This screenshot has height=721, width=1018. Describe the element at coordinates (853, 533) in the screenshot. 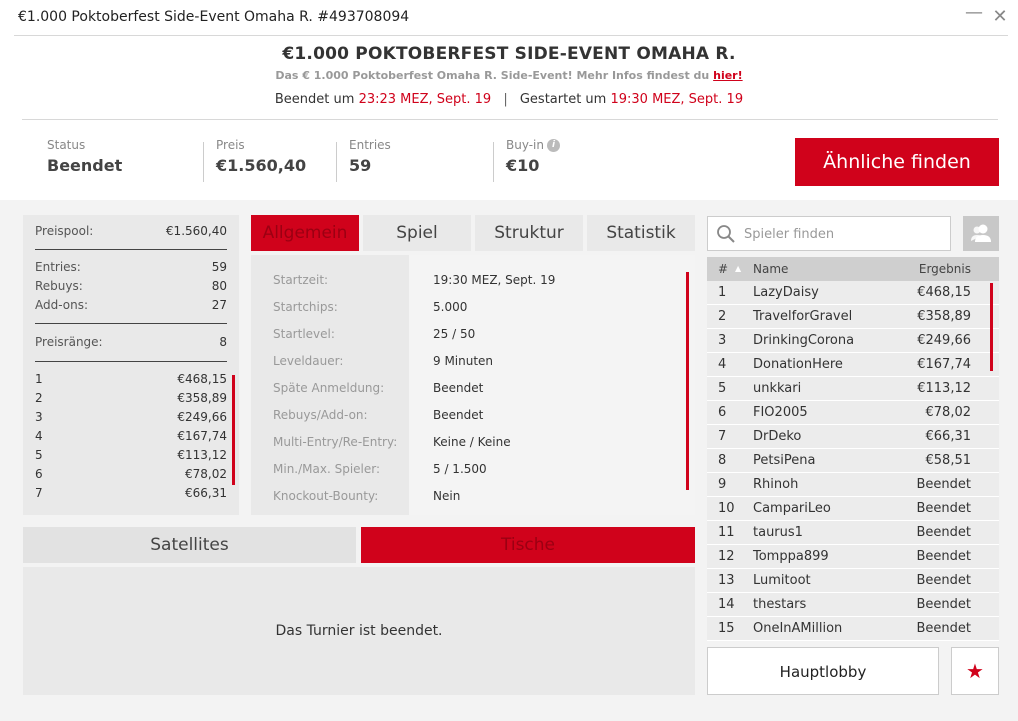

I see `table-row: 11 taurus1 Beendet` at that location.